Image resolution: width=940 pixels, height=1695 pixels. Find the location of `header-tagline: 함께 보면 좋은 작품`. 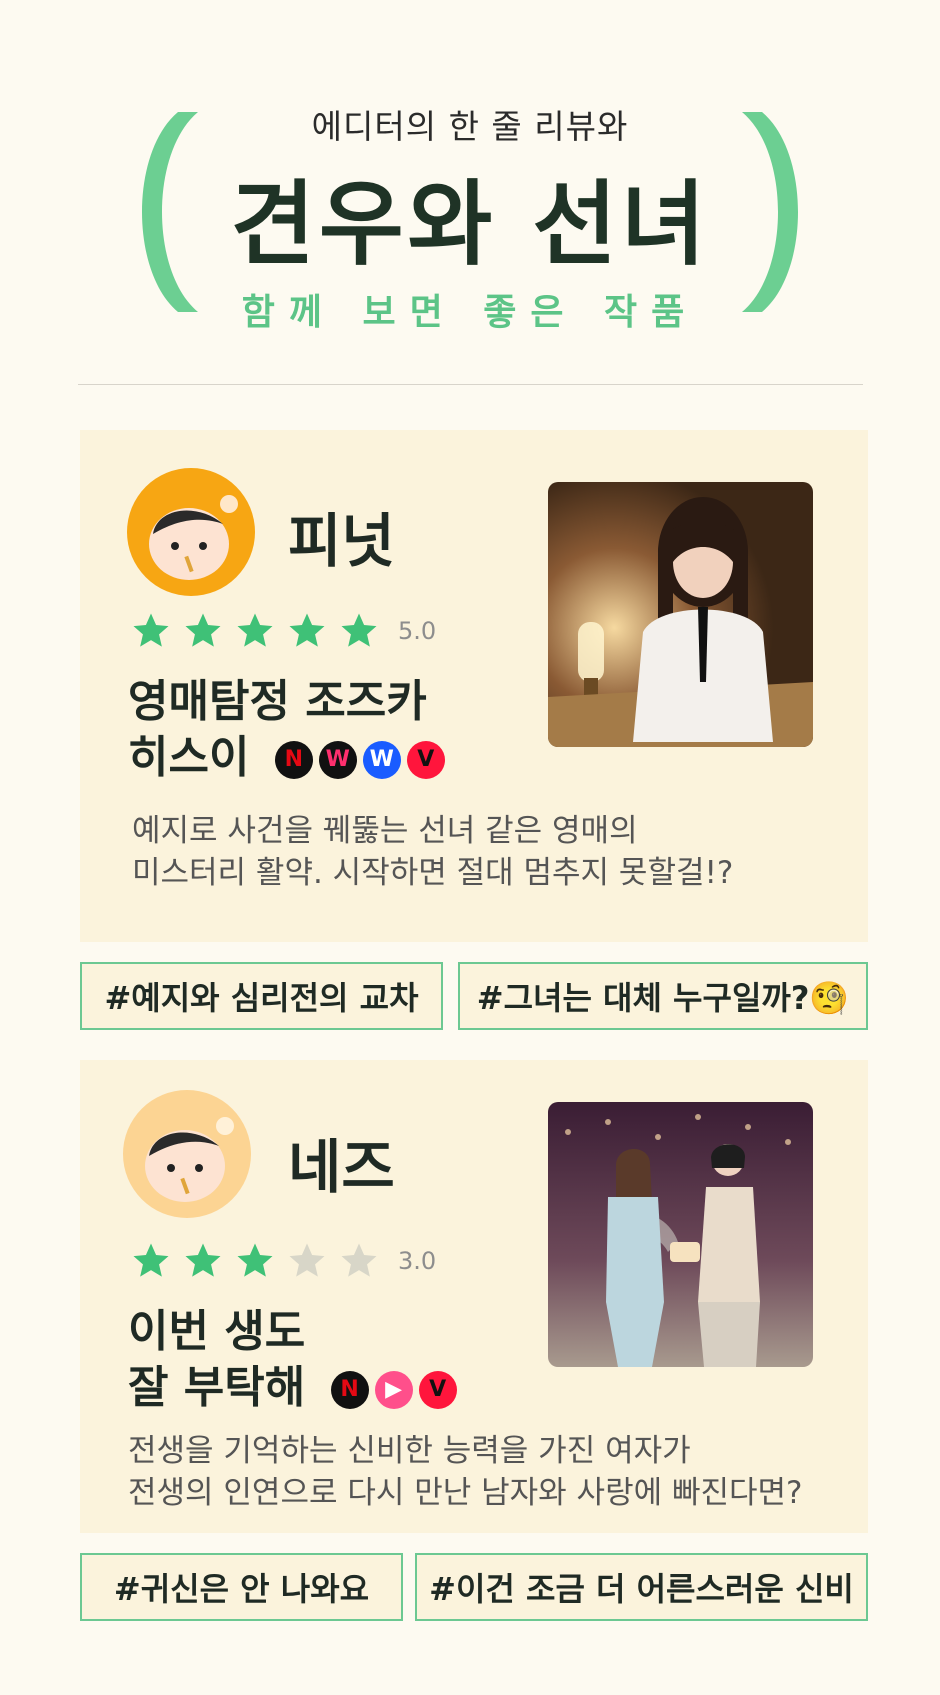

header-tagline: 함께 보면 좋은 작품 is located at coordinates (470, 312).